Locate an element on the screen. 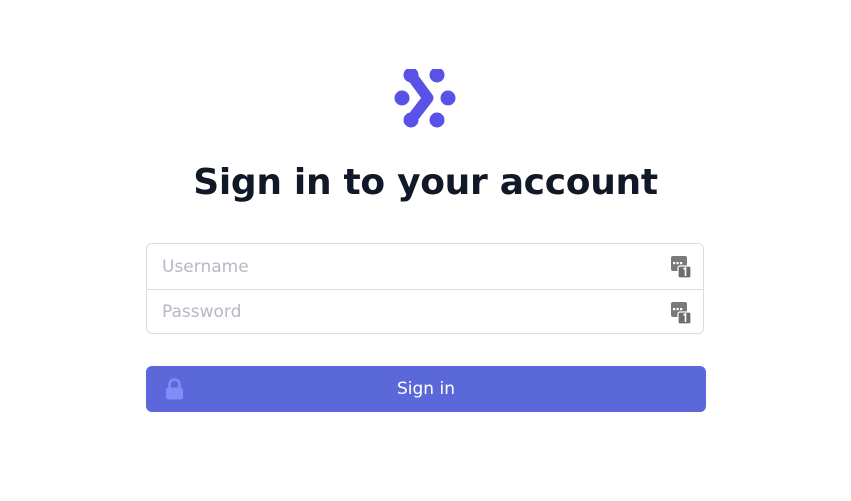  sign-in-button-label: Sign in is located at coordinates (426, 389).